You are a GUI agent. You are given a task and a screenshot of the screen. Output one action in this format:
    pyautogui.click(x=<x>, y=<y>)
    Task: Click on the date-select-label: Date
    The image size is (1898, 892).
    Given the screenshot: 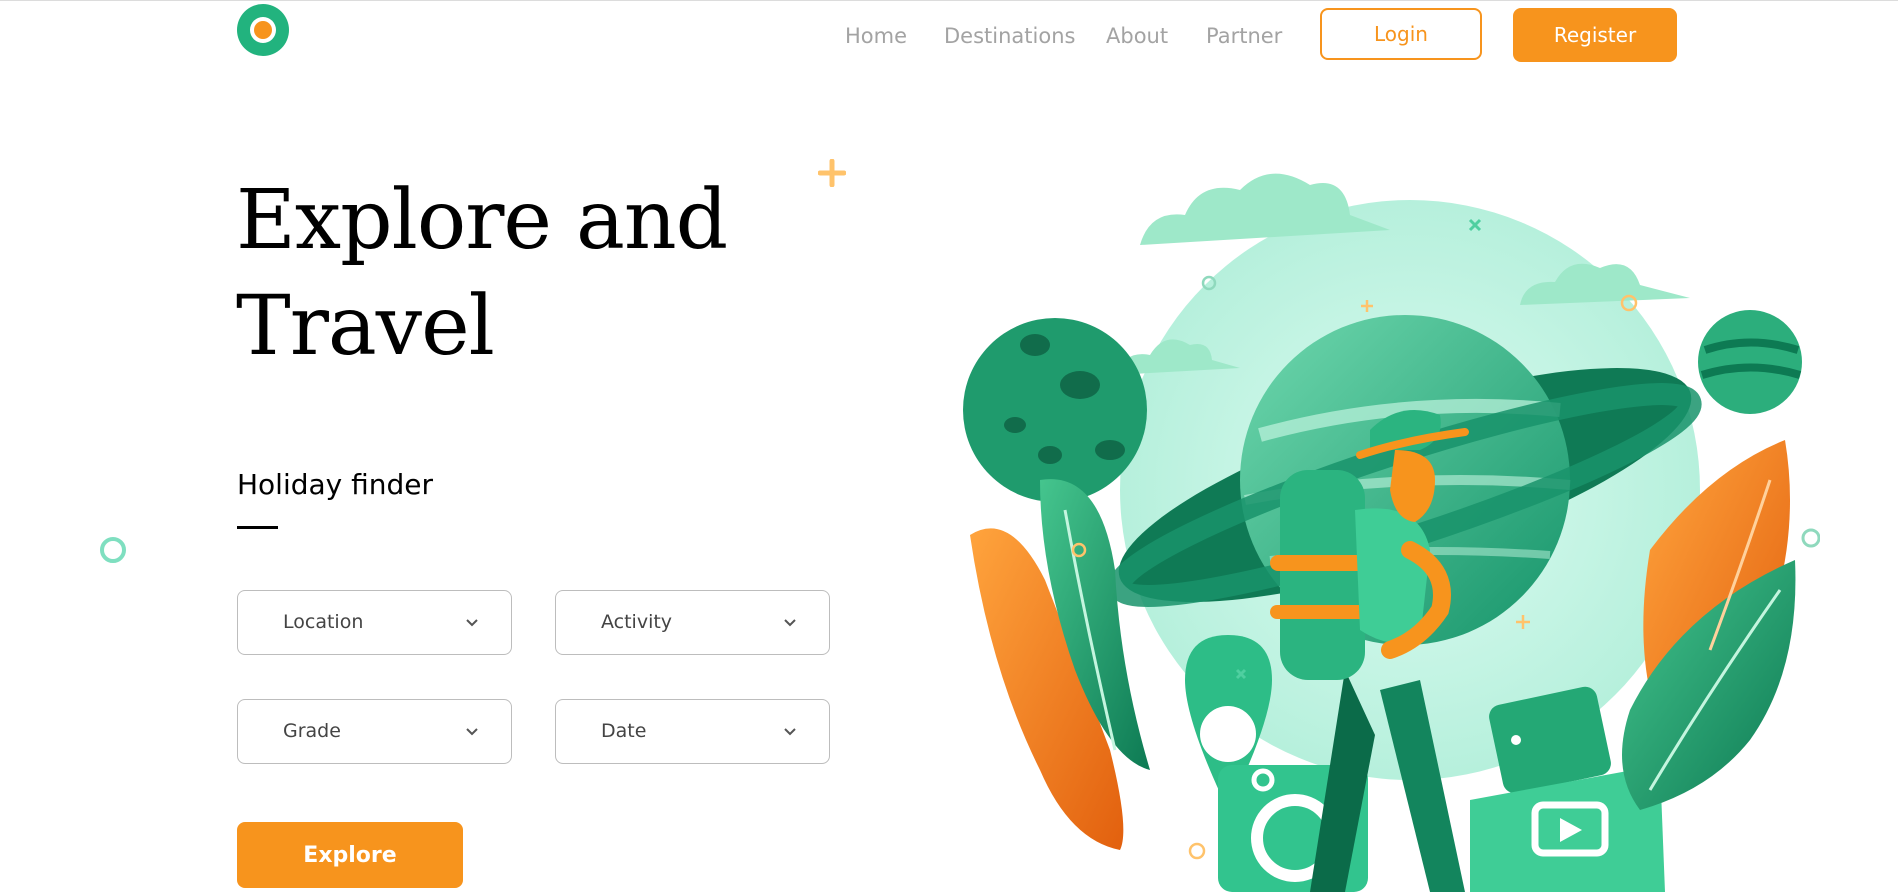 What is the action you would take?
    pyautogui.click(x=624, y=731)
    